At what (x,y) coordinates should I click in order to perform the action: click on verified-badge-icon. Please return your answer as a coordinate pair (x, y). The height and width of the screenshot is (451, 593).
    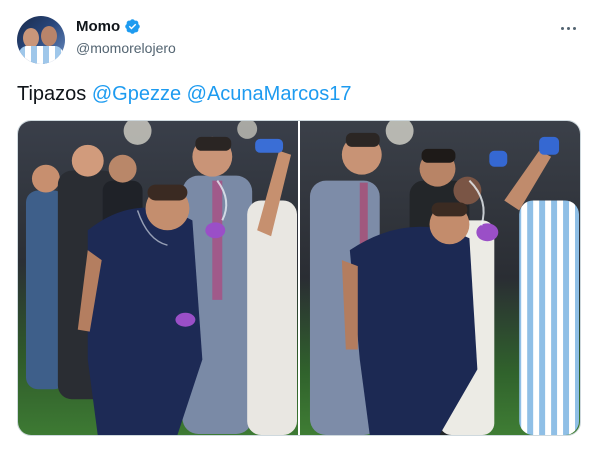
    Looking at the image, I should click on (132, 26).